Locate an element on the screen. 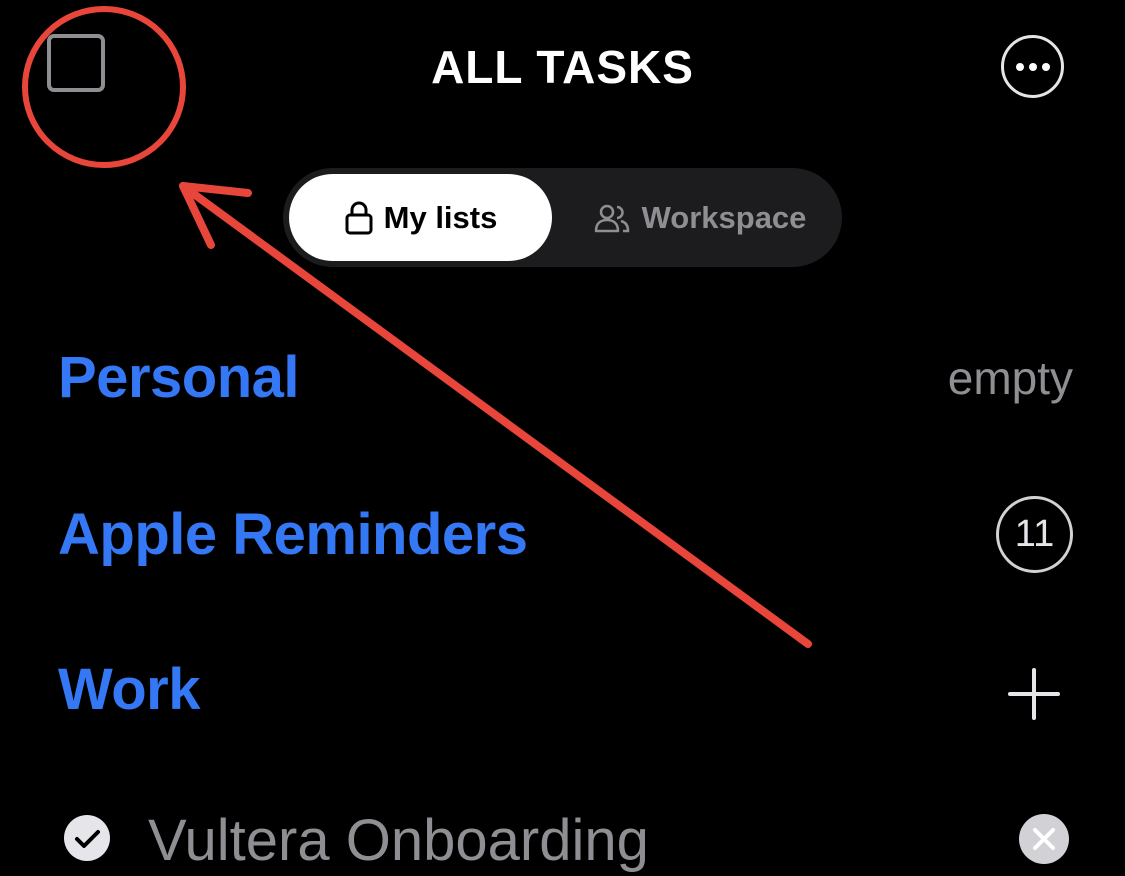 The image size is (1125, 876). plus-icon is located at coordinates (1034, 694).